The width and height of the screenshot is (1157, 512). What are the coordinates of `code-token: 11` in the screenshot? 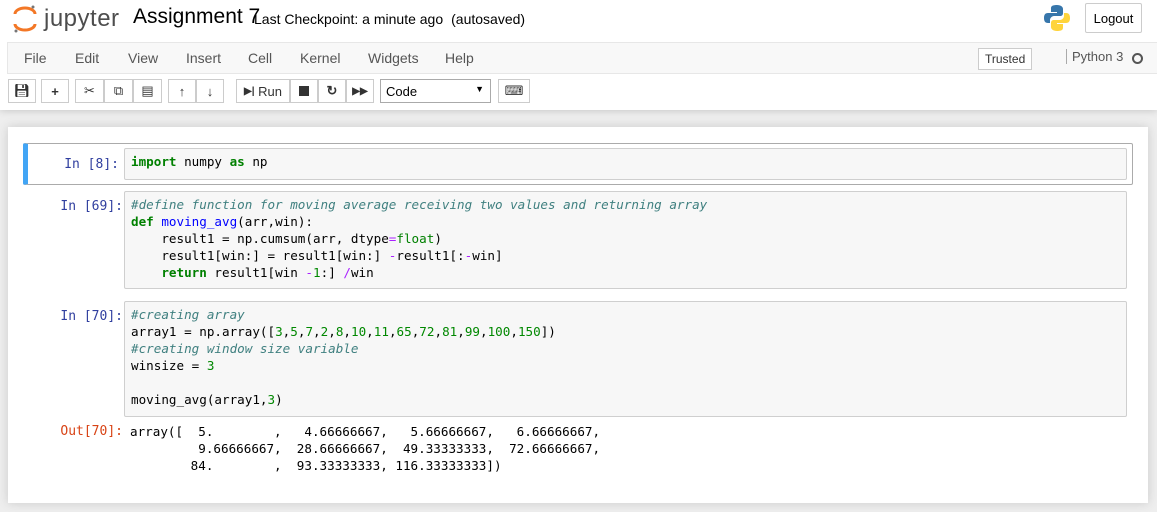 It's located at (381, 331).